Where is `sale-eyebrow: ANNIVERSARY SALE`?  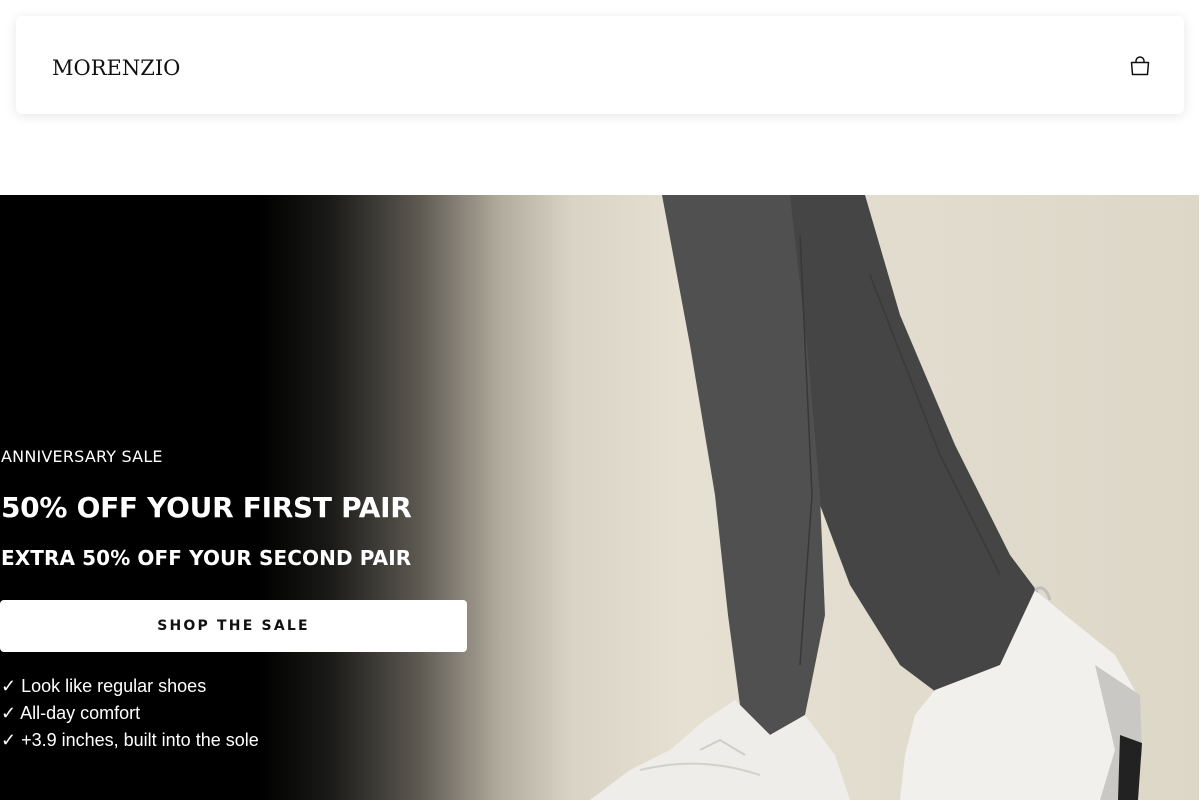
sale-eyebrow: ANNIVERSARY SALE is located at coordinates (82, 456).